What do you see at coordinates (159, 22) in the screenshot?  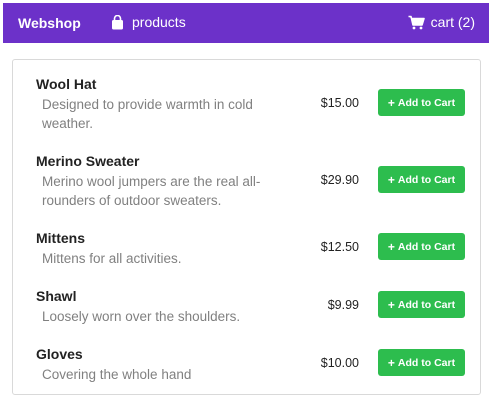 I see `nav-products-label: products` at bounding box center [159, 22].